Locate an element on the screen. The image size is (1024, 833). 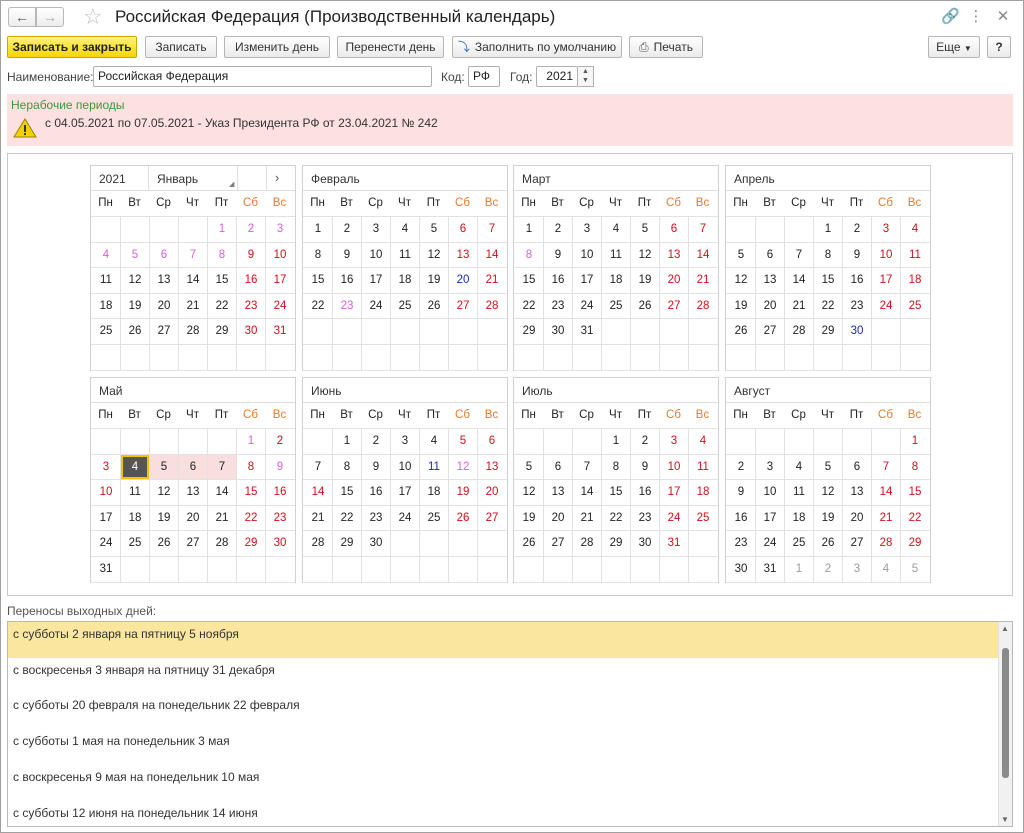
transfers-scrollbar: ▲ ▼ is located at coordinates (1005, 724).